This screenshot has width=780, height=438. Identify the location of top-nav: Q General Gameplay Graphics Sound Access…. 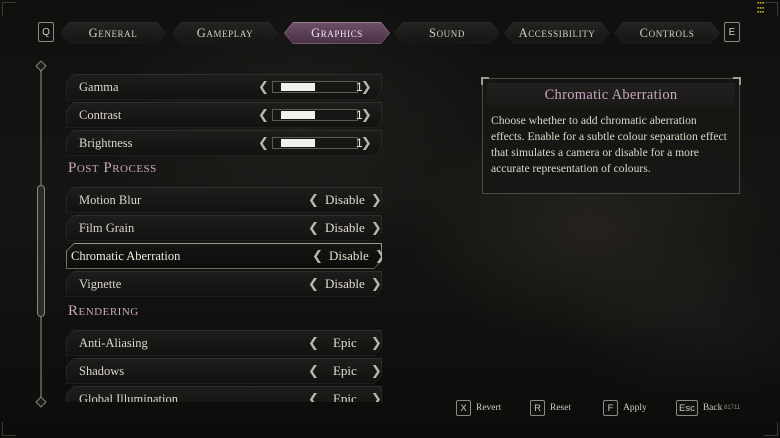
(390, 33).